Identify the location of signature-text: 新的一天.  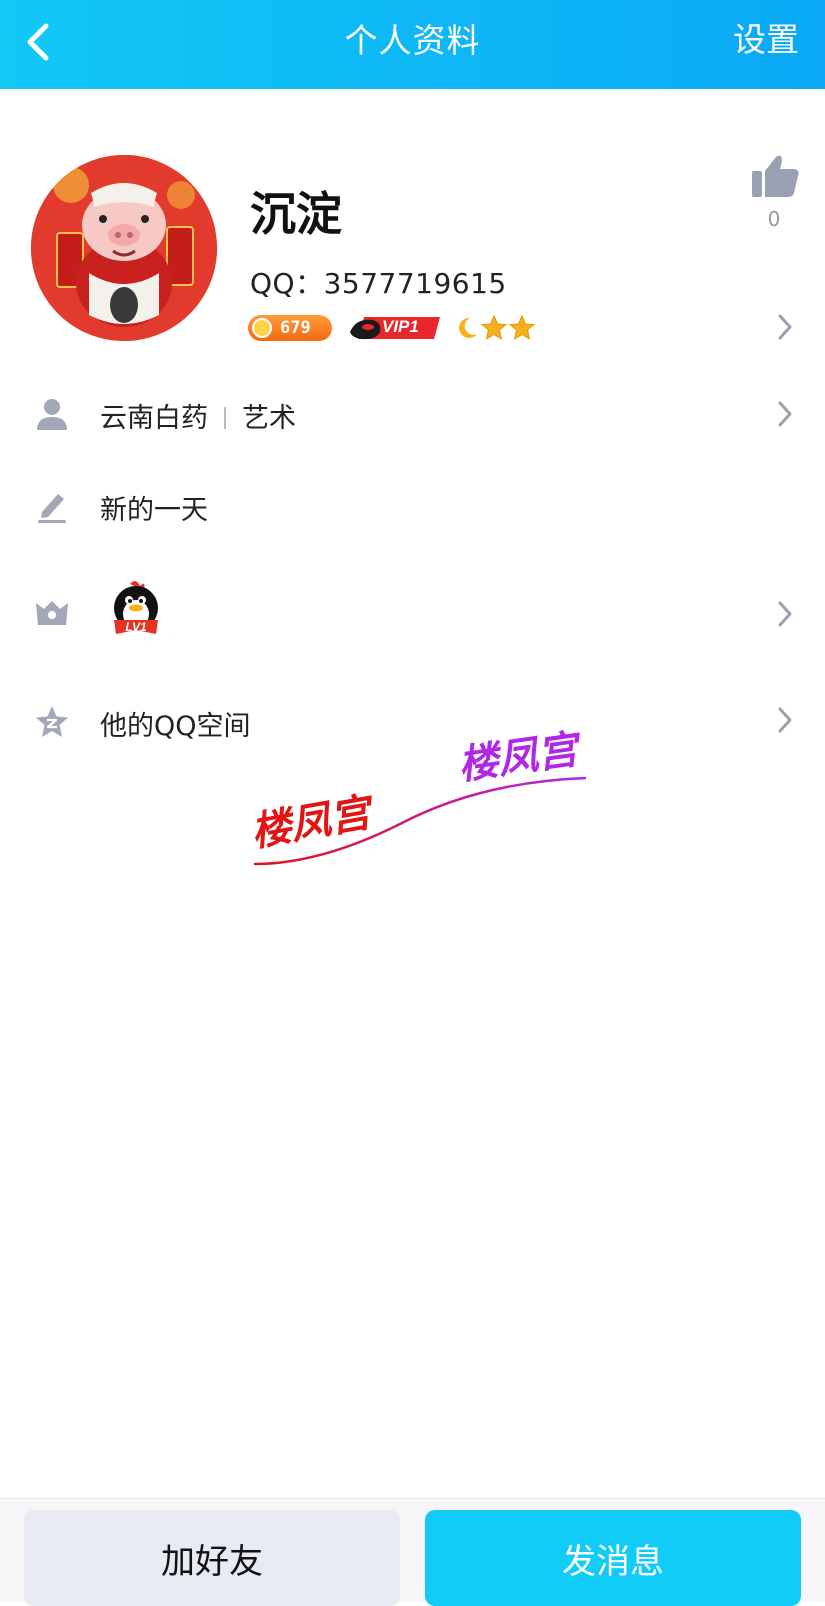
(154, 507).